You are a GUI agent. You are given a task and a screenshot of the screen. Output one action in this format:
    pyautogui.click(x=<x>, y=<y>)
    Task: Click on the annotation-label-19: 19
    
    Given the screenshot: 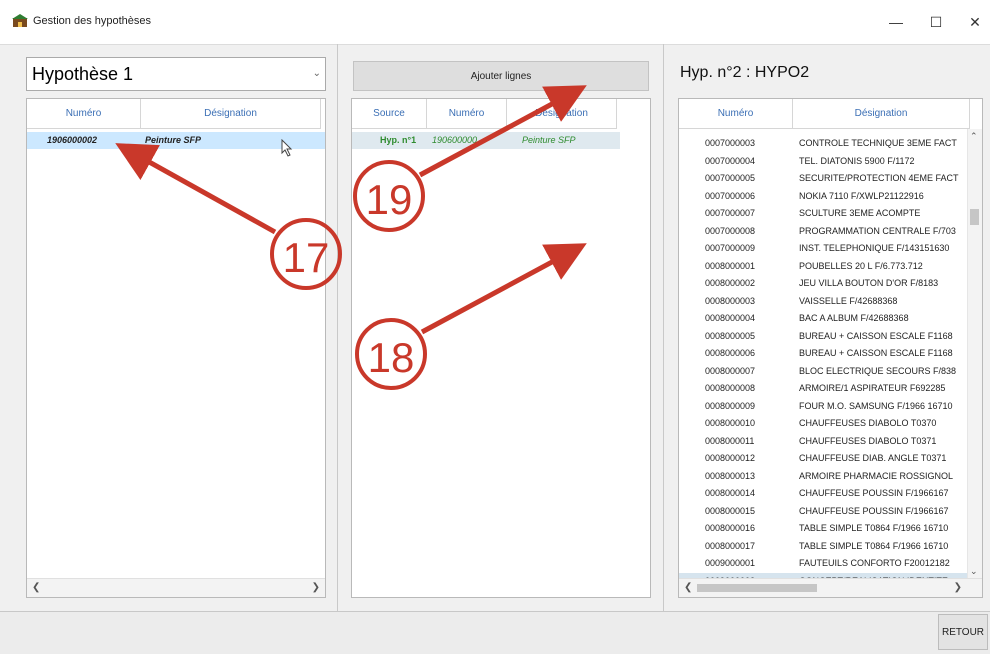 What is the action you would take?
    pyautogui.click(x=389, y=199)
    